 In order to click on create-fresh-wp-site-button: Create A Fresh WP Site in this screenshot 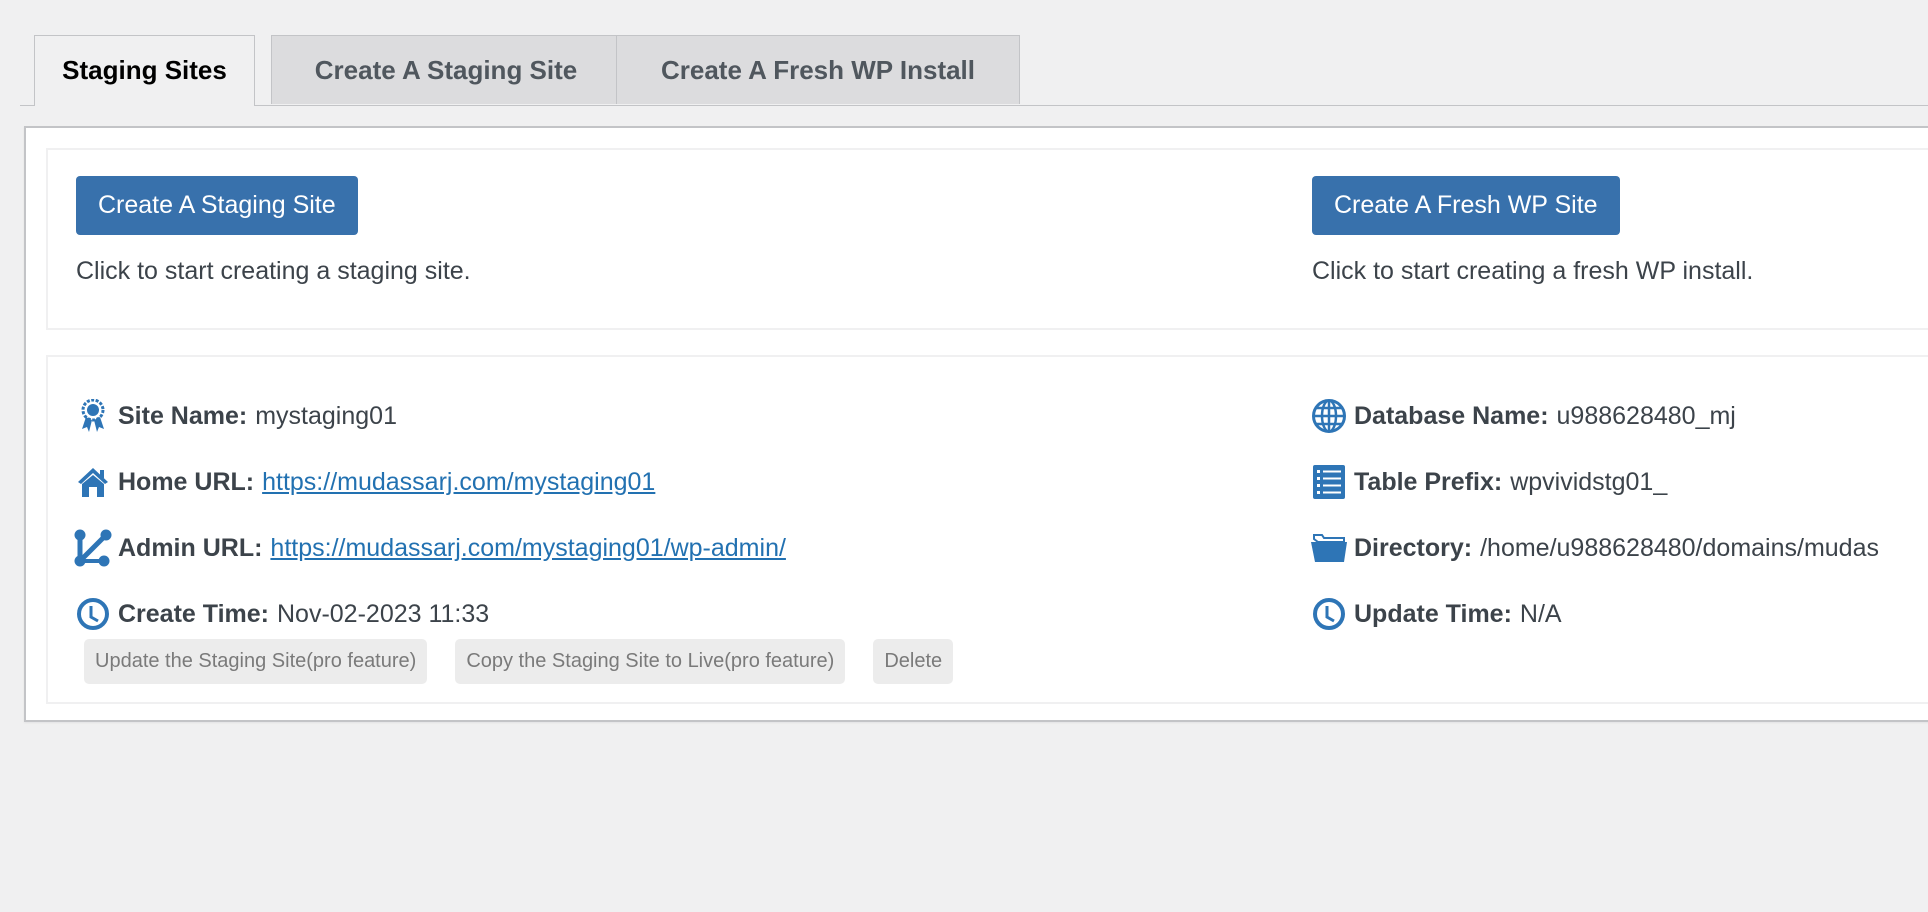, I will do `click(1466, 205)`.